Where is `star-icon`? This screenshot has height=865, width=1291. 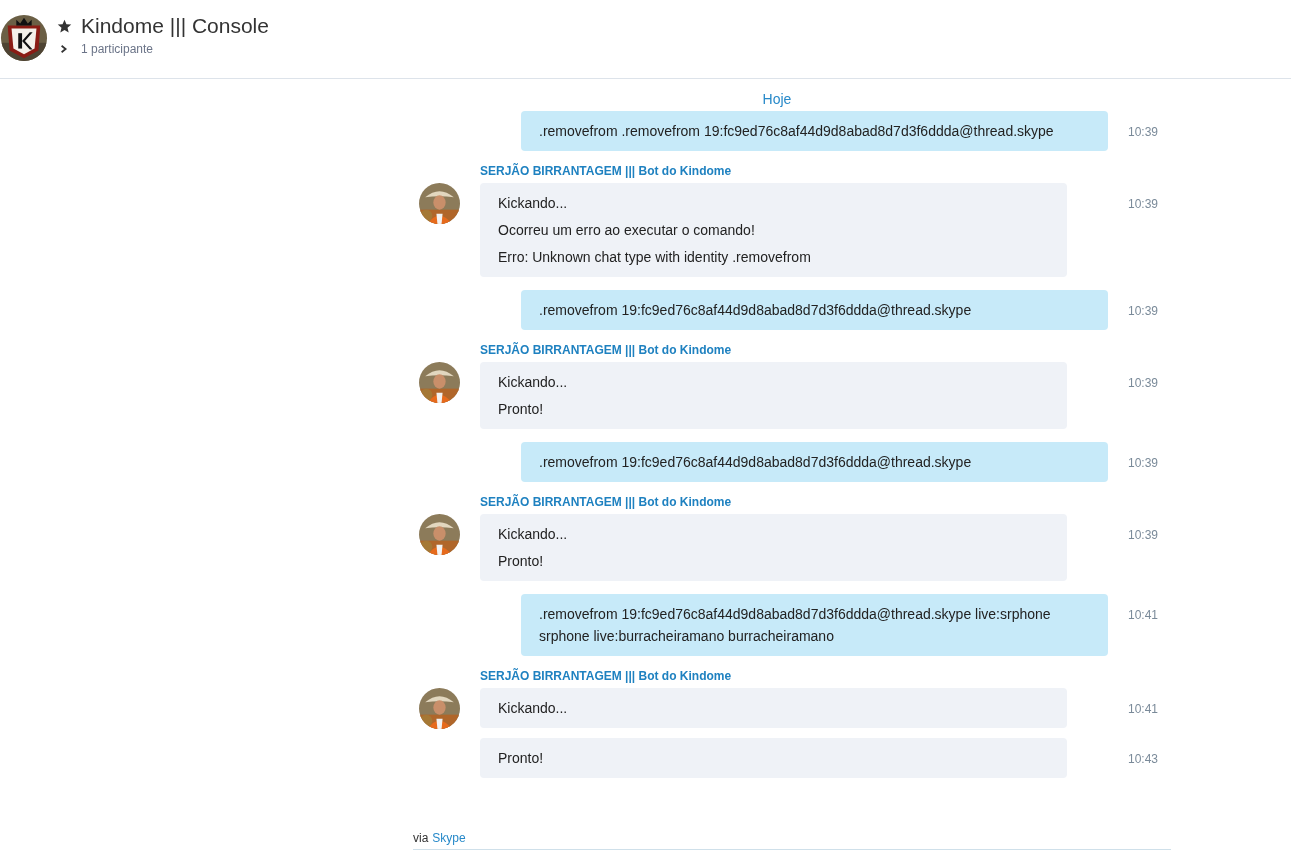 star-icon is located at coordinates (64, 26).